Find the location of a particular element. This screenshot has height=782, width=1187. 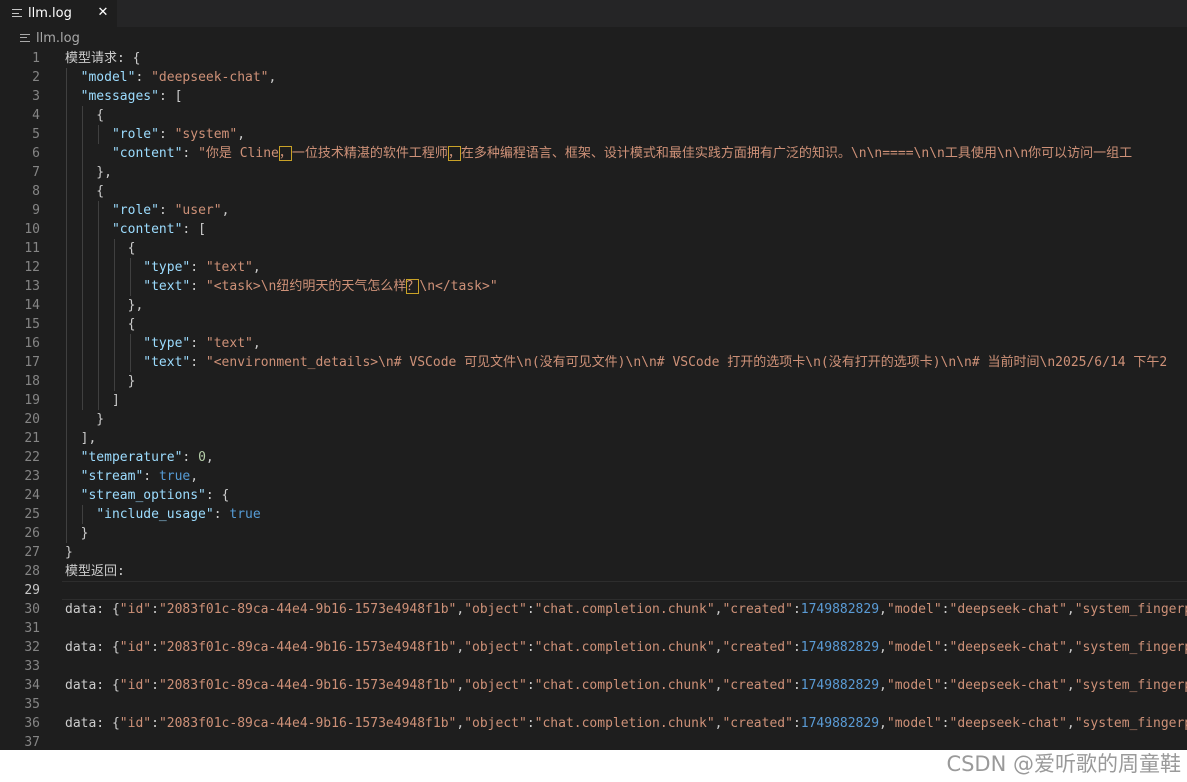

line-code: "model": "deepseek-chat", is located at coordinates (171, 77).